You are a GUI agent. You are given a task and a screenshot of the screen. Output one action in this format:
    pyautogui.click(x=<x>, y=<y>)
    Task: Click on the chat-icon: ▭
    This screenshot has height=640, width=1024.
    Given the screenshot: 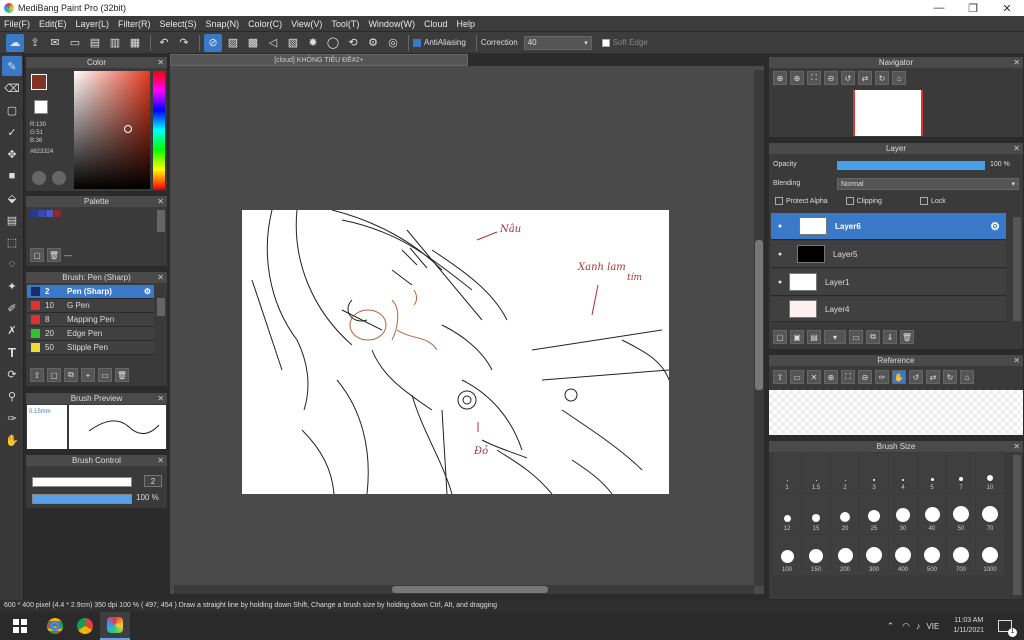 What is the action you would take?
    pyautogui.click(x=75, y=43)
    